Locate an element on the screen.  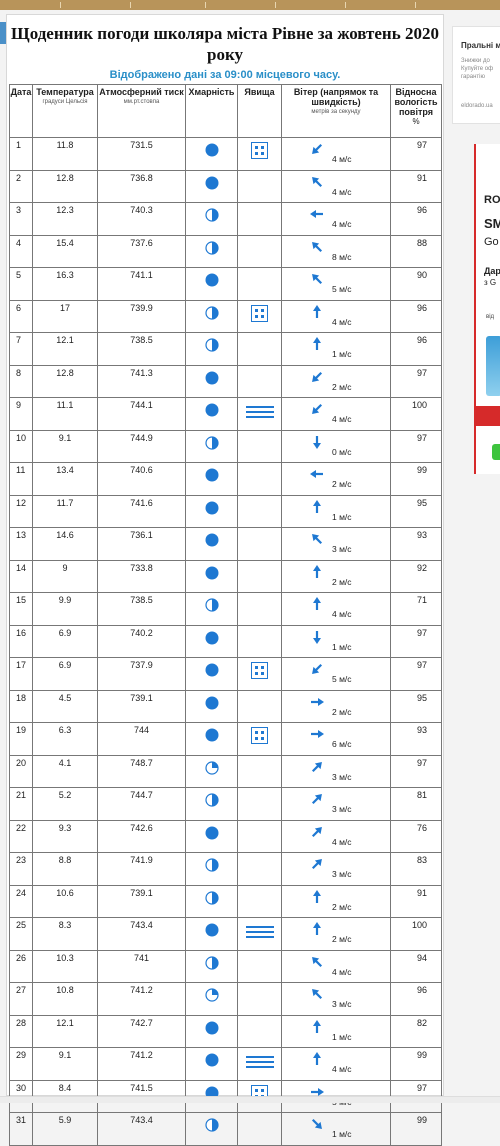
wind-speed: 6 м/с is located at coordinates (342, 744).